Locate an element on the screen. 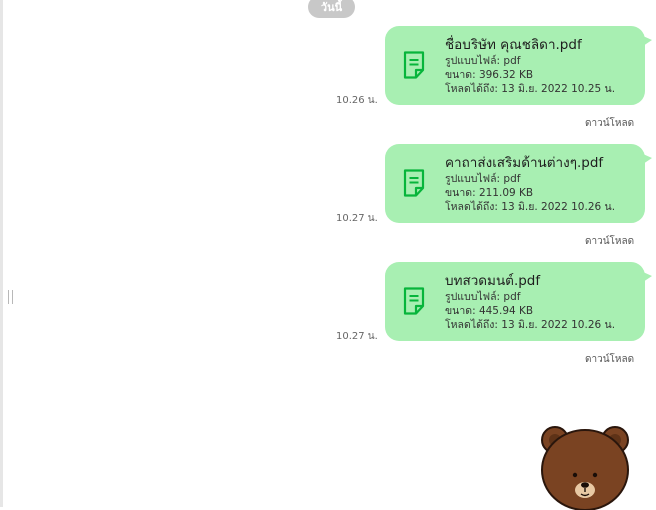 This screenshot has width=656, height=510. date-divider: วันนี้ is located at coordinates (331, 9).